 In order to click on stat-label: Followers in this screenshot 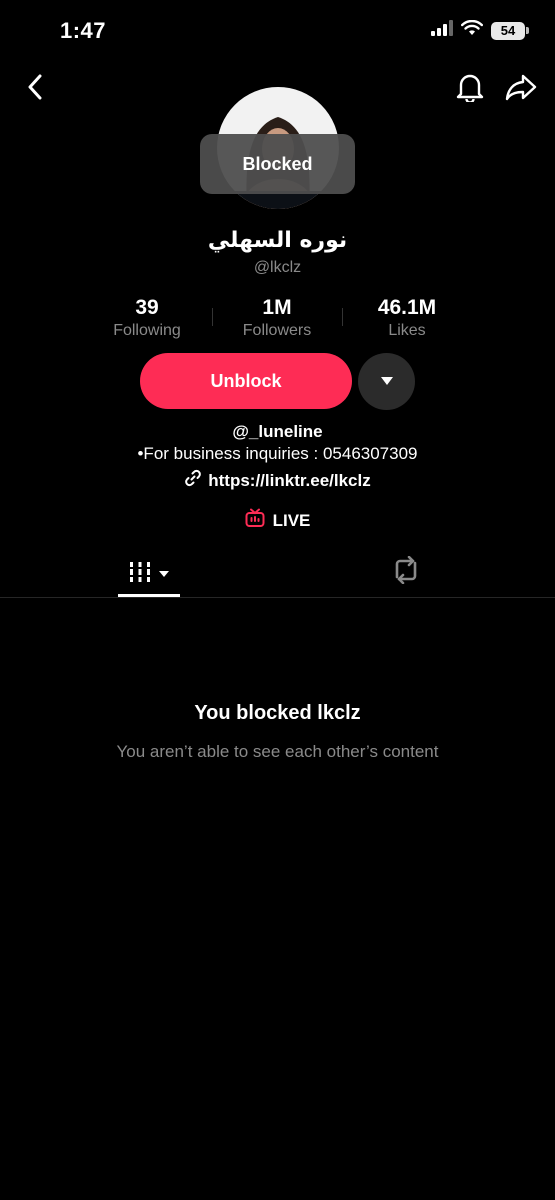, I will do `click(277, 330)`.